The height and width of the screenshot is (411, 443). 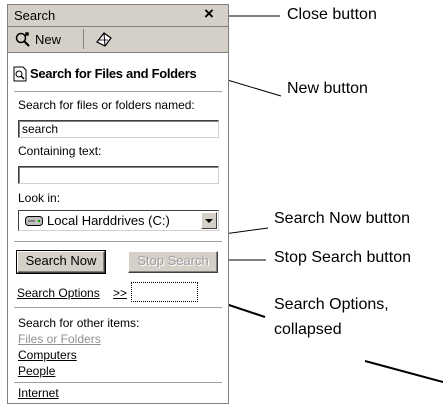 What do you see at coordinates (20, 74) in the screenshot?
I see `search-document-icon` at bounding box center [20, 74].